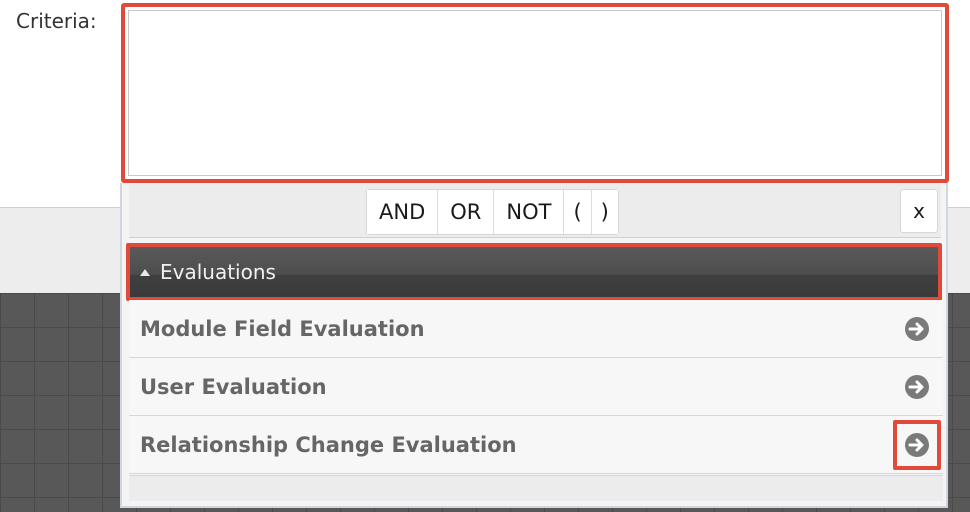  I want to click on or-button: OR, so click(466, 212).